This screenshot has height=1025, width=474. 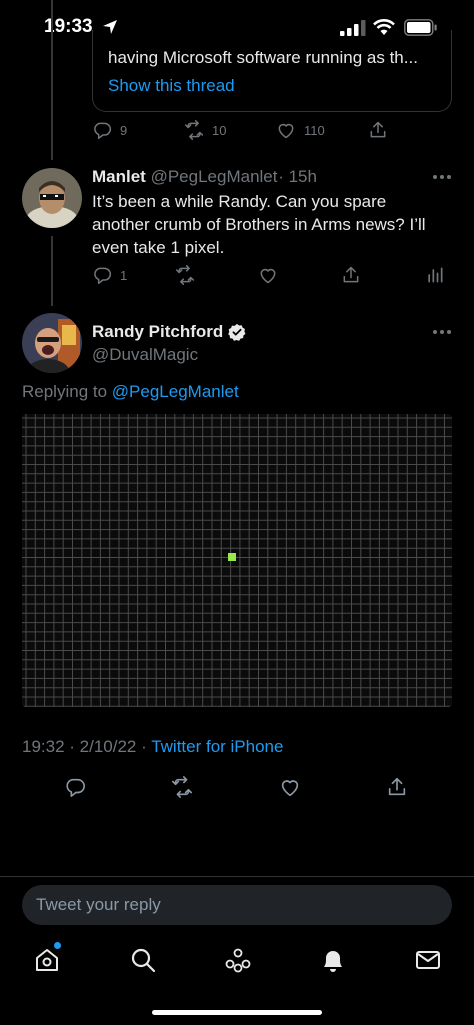 I want to click on analytics-icon, so click(x=435, y=275).